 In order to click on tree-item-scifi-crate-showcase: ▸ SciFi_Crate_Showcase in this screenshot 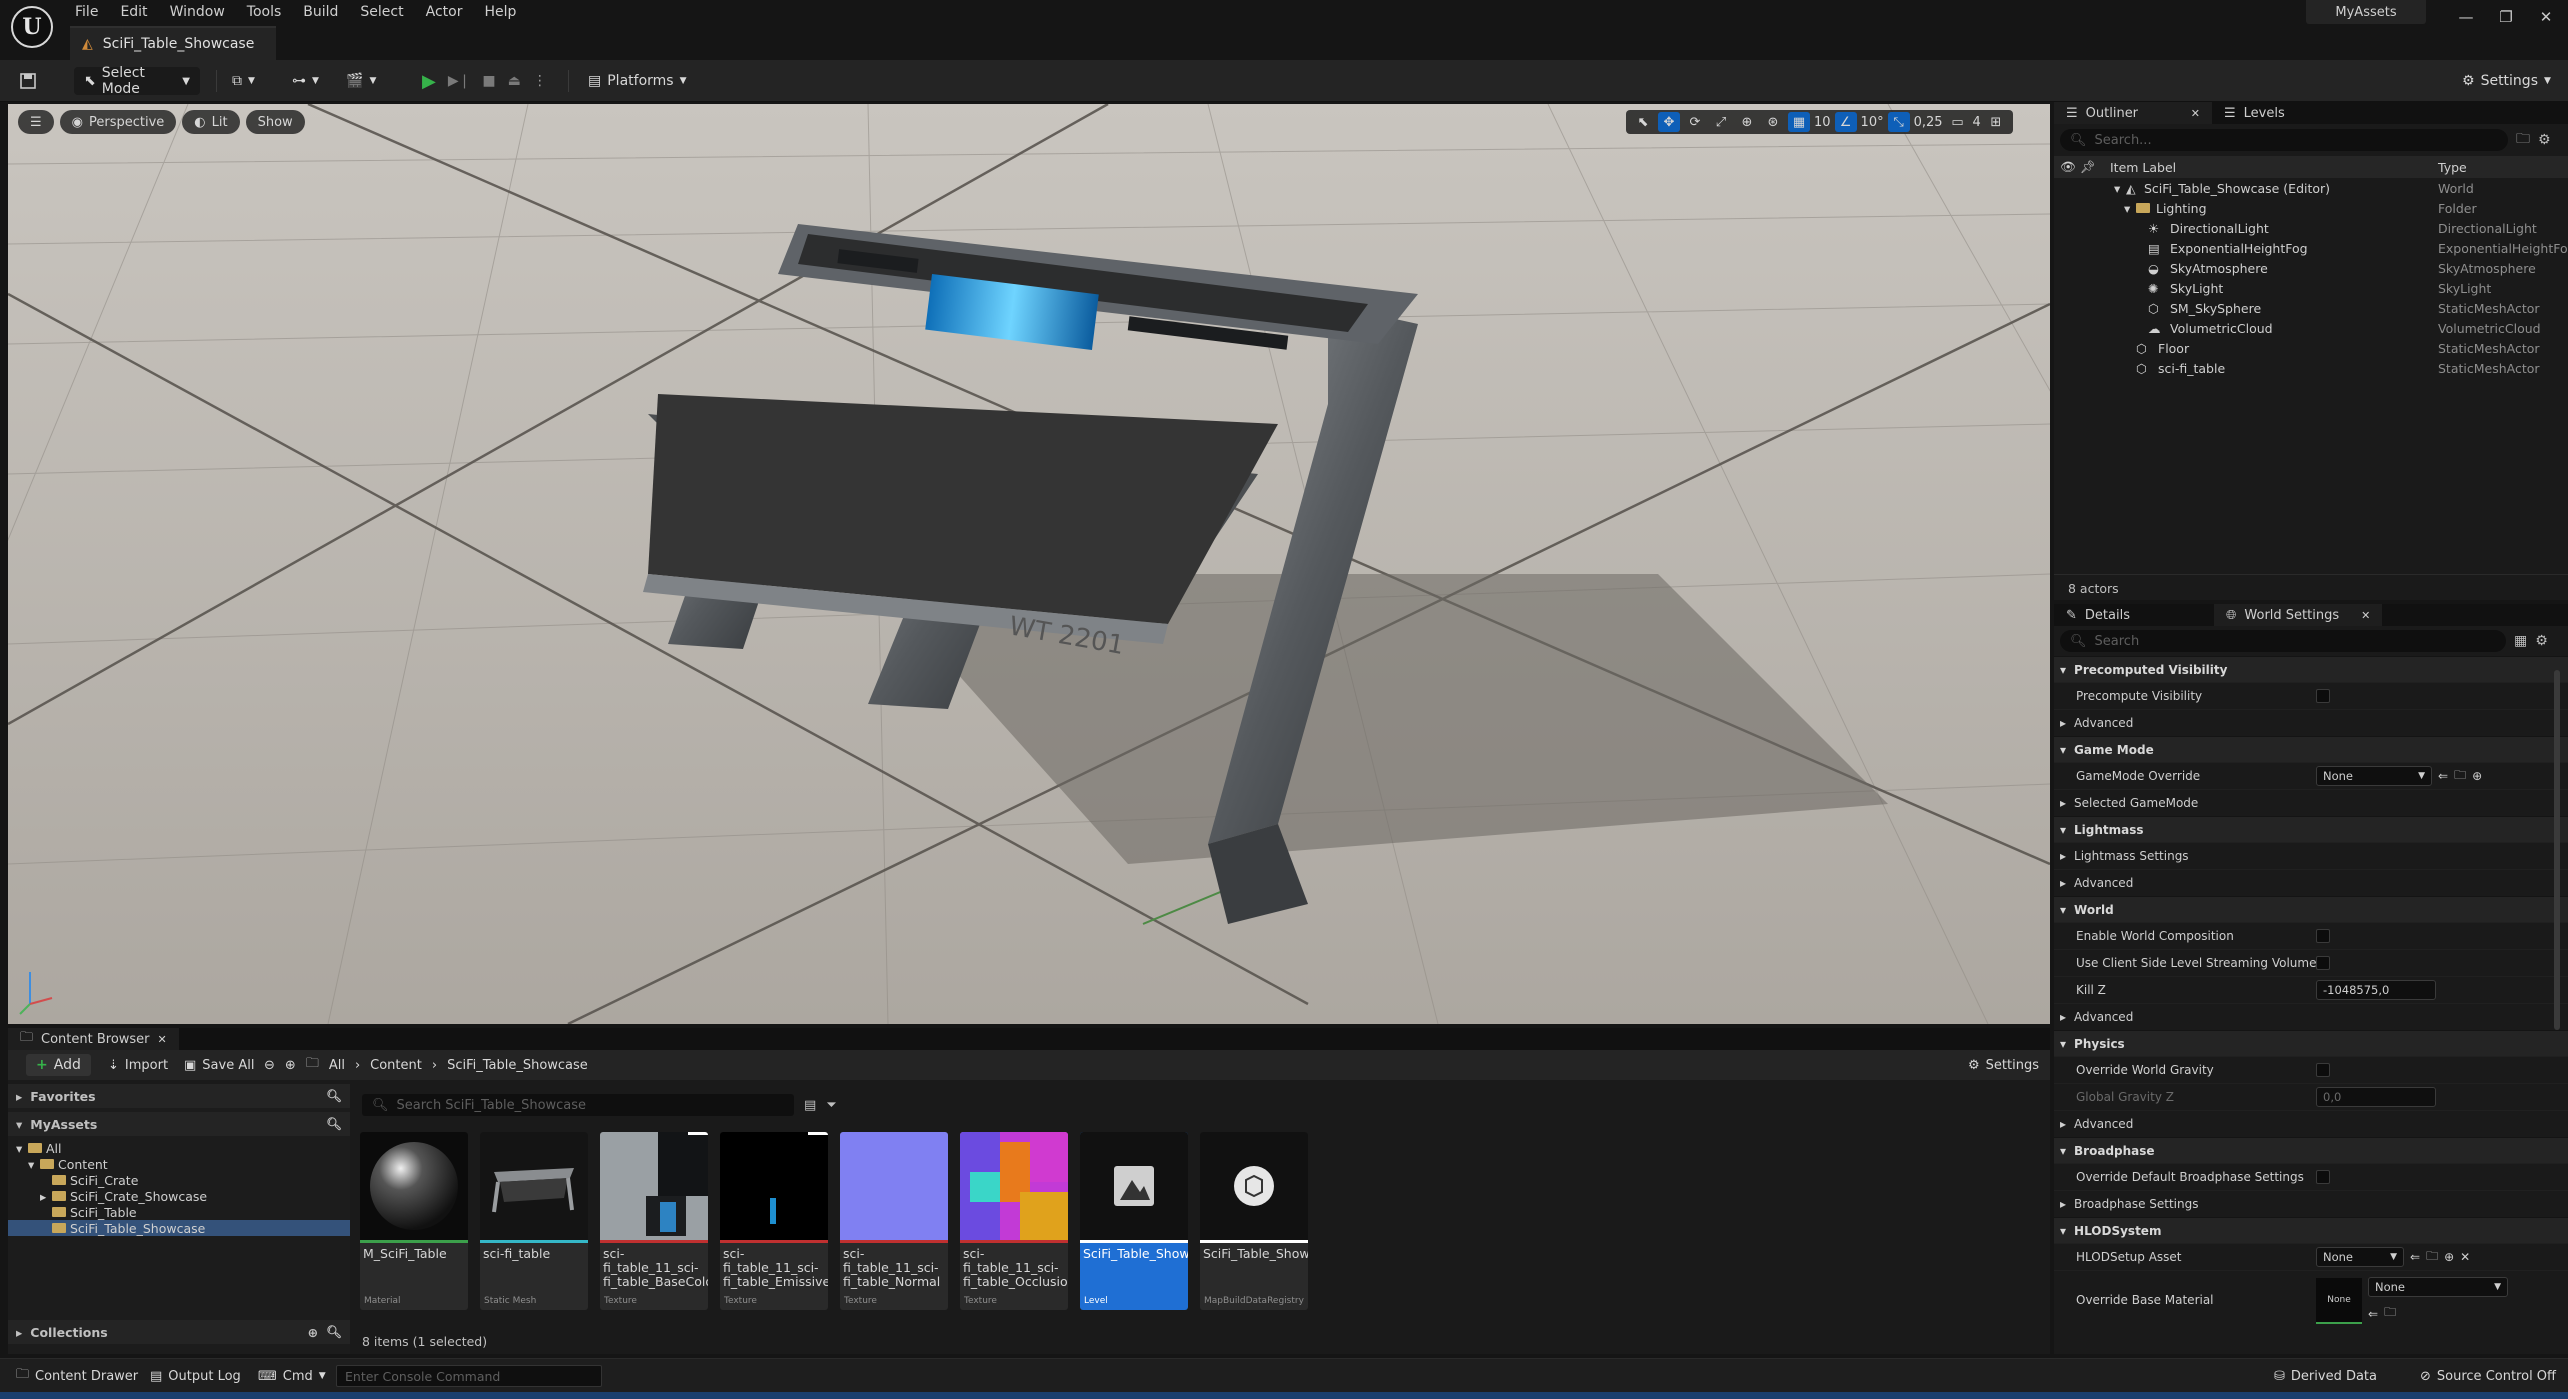, I will do `click(179, 1196)`.